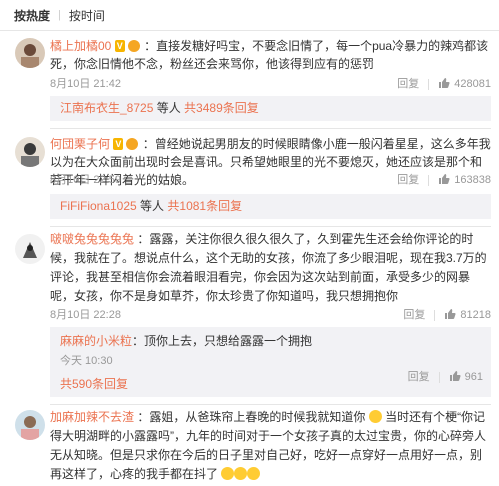 The width and height of the screenshot is (499, 486). What do you see at coordinates (85, 315) in the screenshot?
I see `comment-time: 8月10日 22:28` at bounding box center [85, 315].